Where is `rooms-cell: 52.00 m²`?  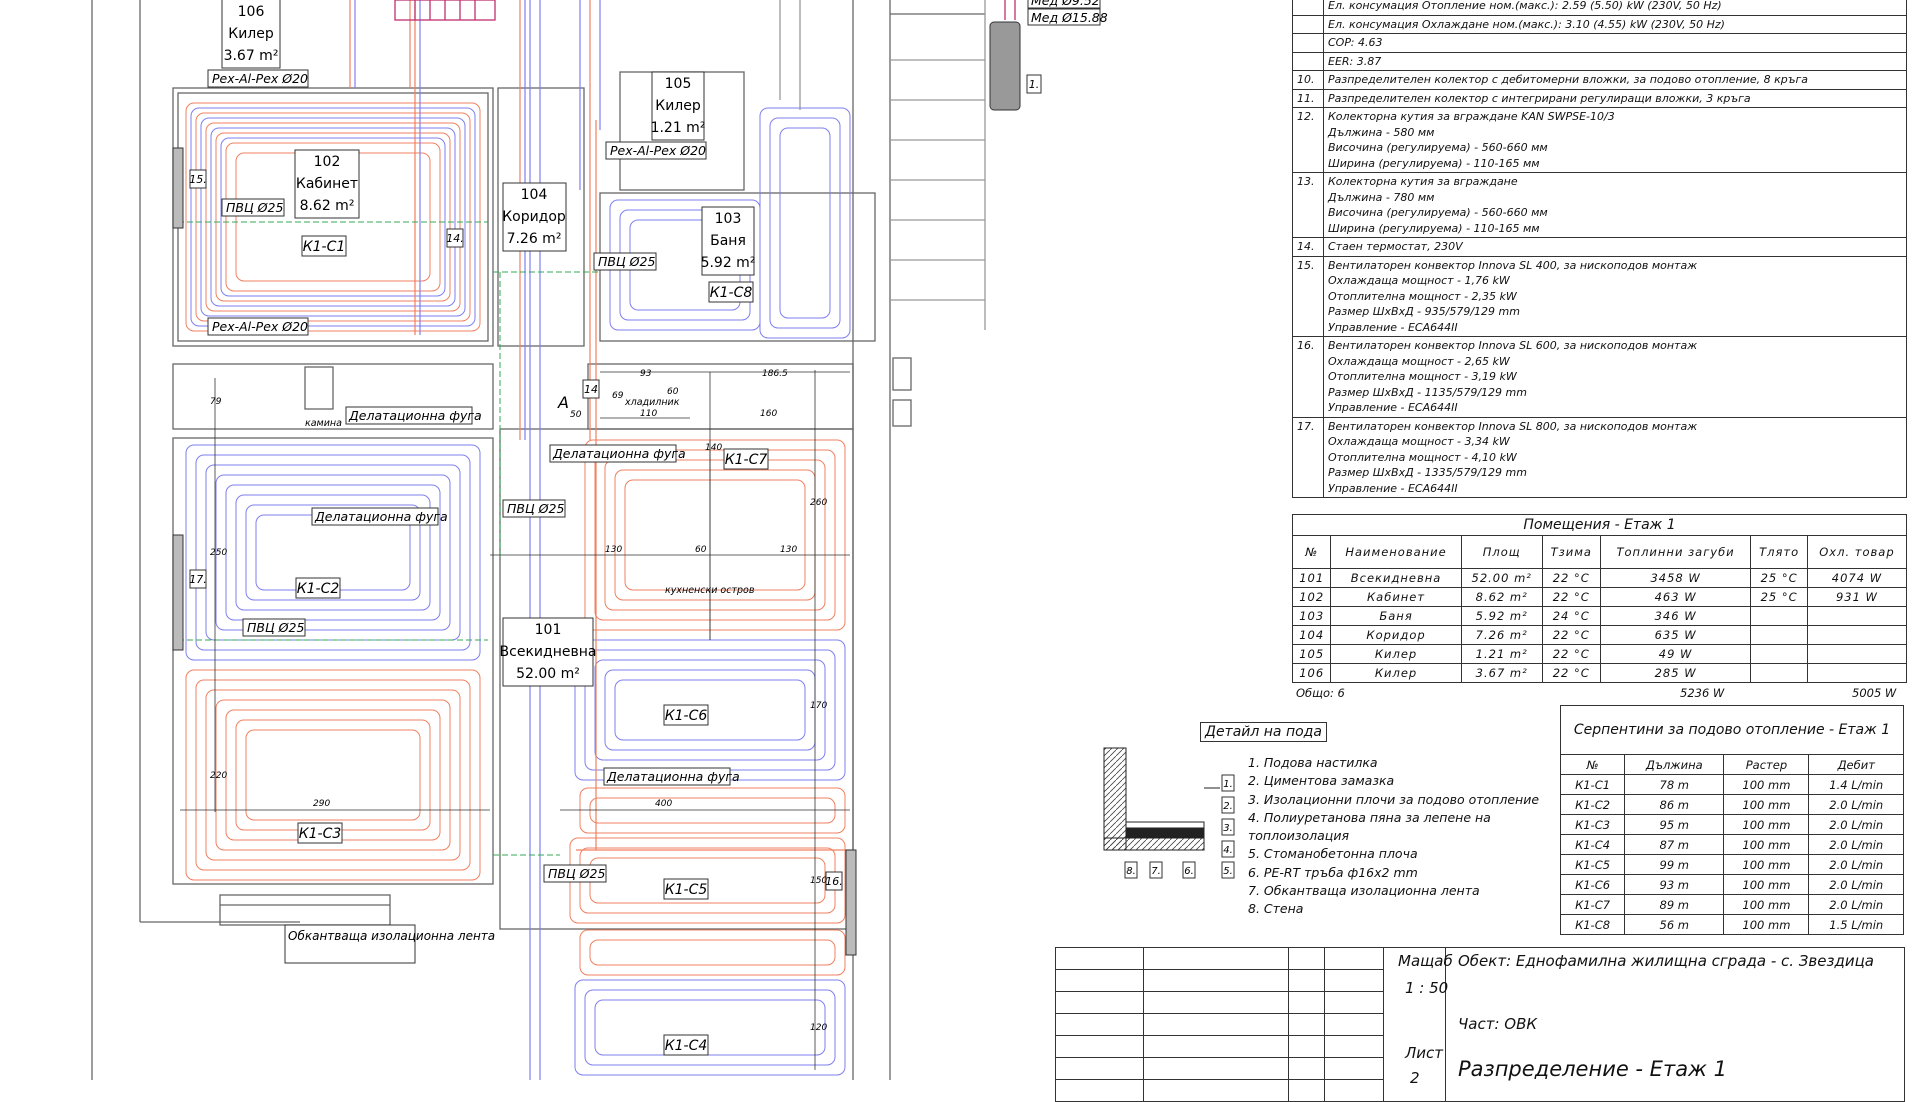
rooms-cell: 52.00 m² is located at coordinates (1501, 578).